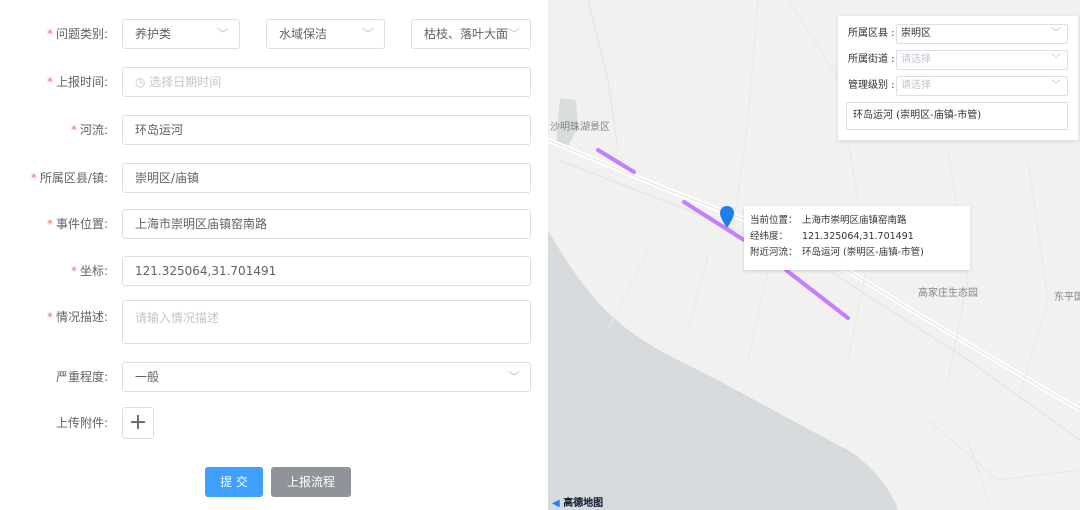 The image size is (1080, 510). I want to click on river-row: * 河流: 环岛运河, so click(274, 130).